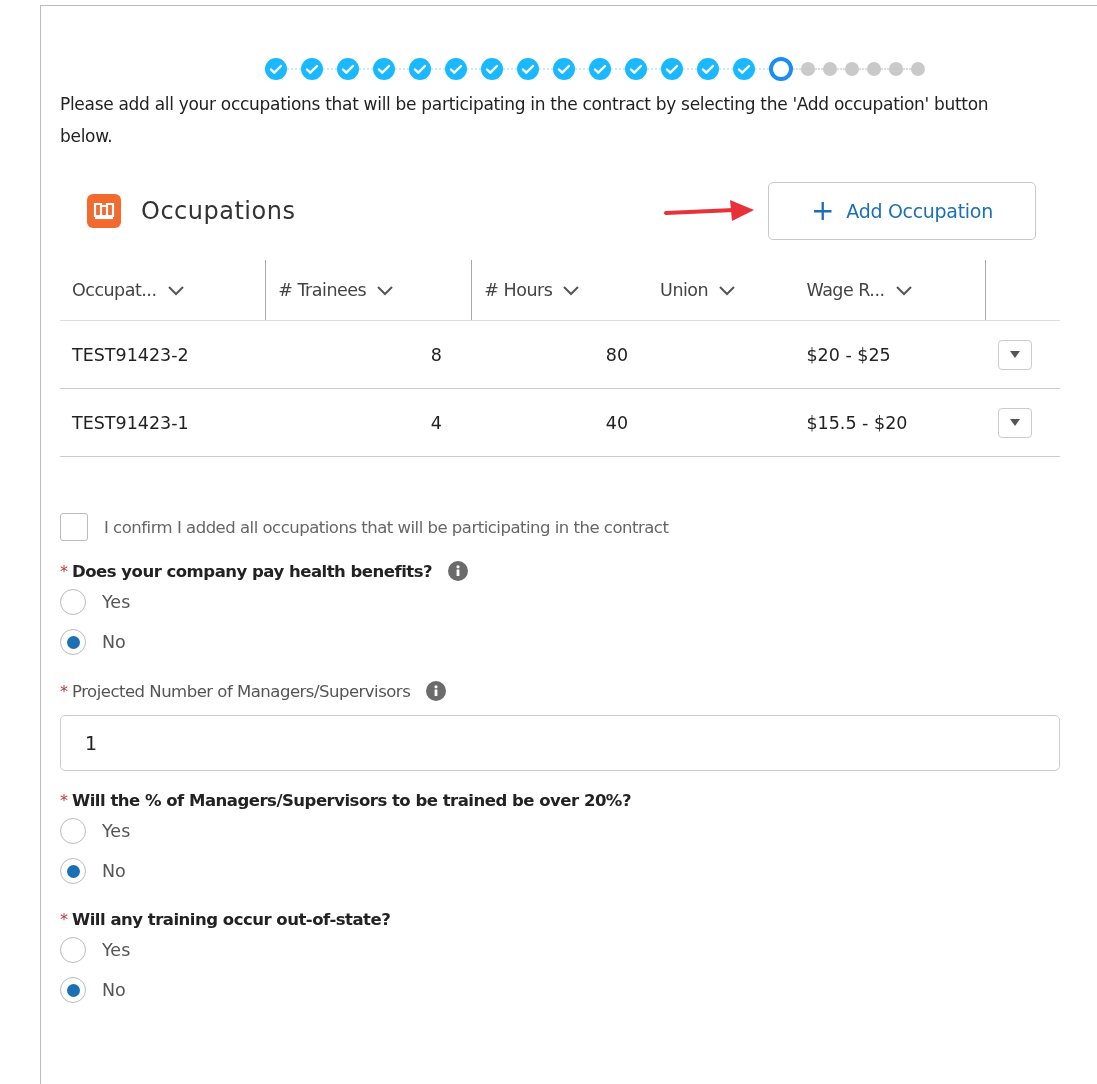 The height and width of the screenshot is (1084, 1097). Describe the element at coordinates (617, 354) in the screenshot. I see `table-cell: 80` at that location.